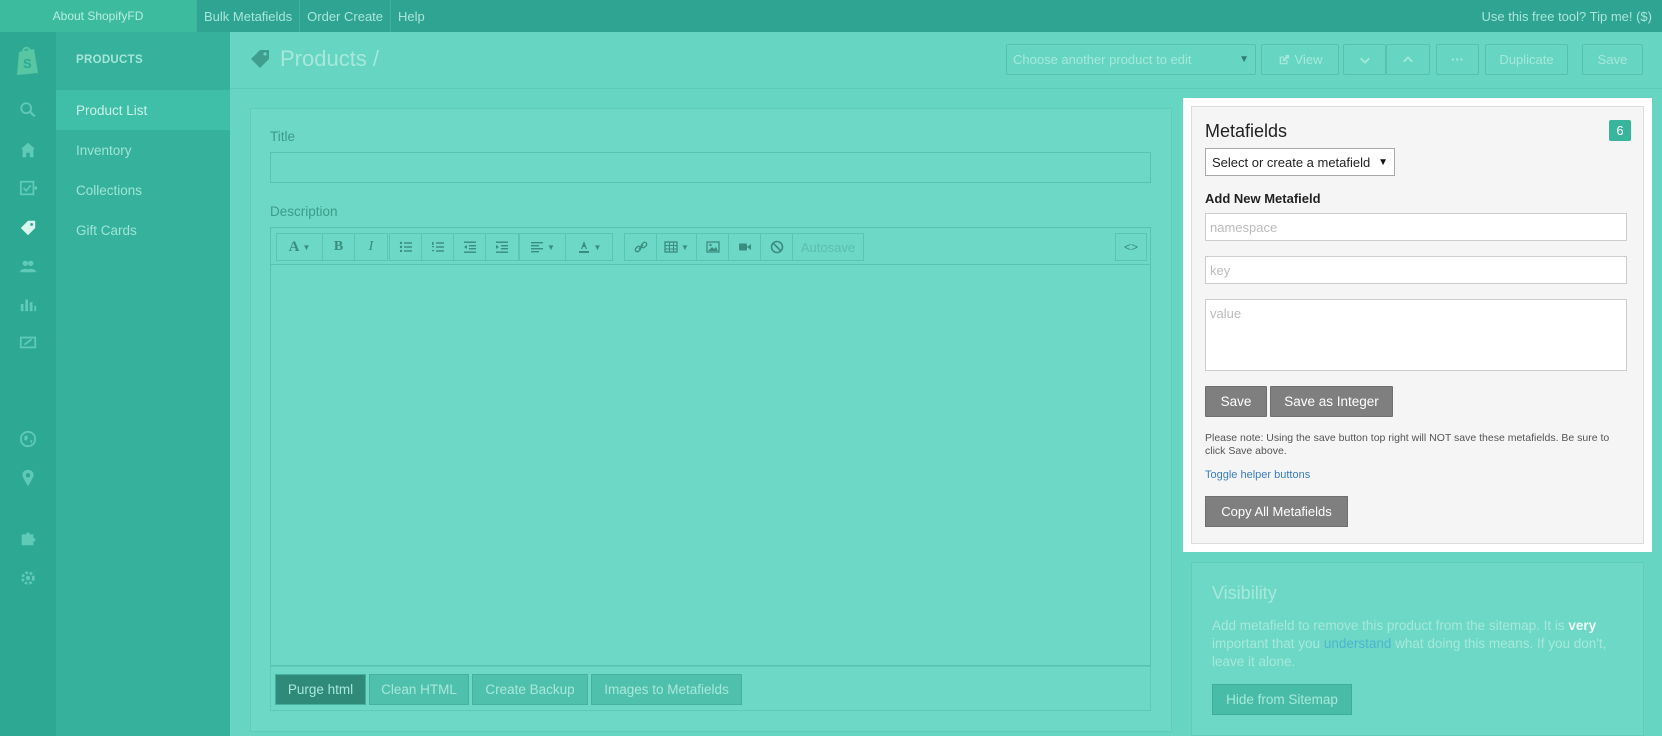 This screenshot has width=1662, height=736. What do you see at coordinates (28, 578) in the screenshot?
I see `settings-gear-icon` at bounding box center [28, 578].